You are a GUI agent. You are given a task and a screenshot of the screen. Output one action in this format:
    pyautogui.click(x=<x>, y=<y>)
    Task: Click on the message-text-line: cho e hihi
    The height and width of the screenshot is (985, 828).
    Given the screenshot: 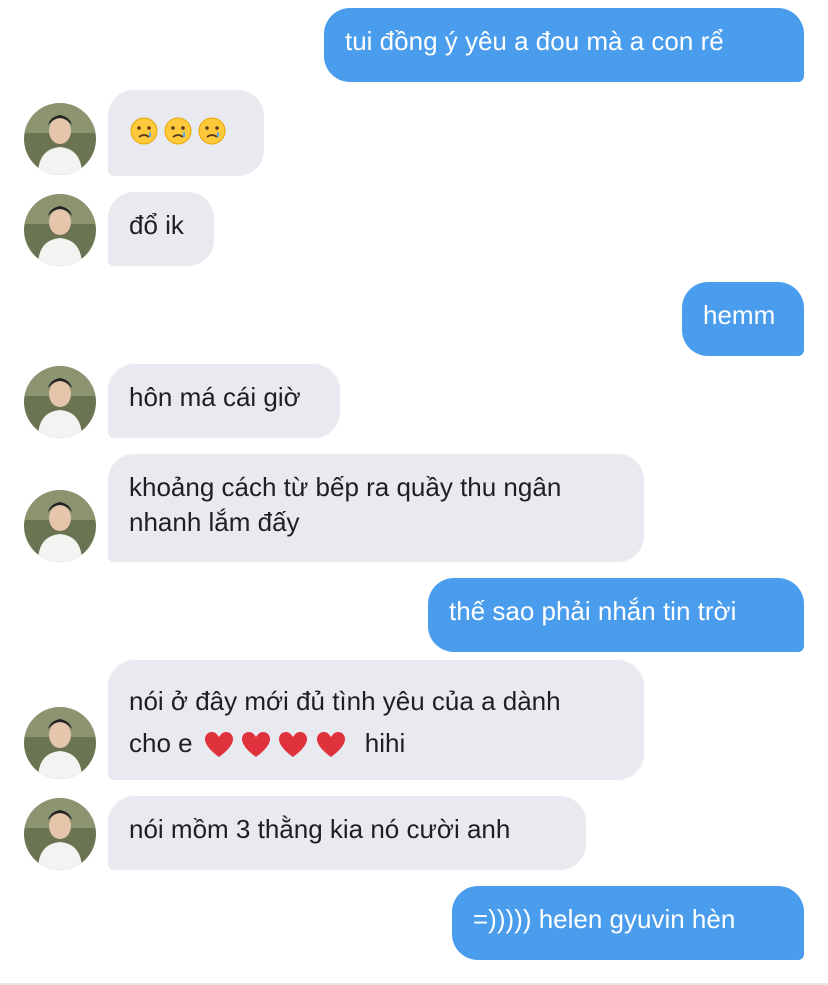 What is the action you would take?
    pyautogui.click(x=372, y=743)
    